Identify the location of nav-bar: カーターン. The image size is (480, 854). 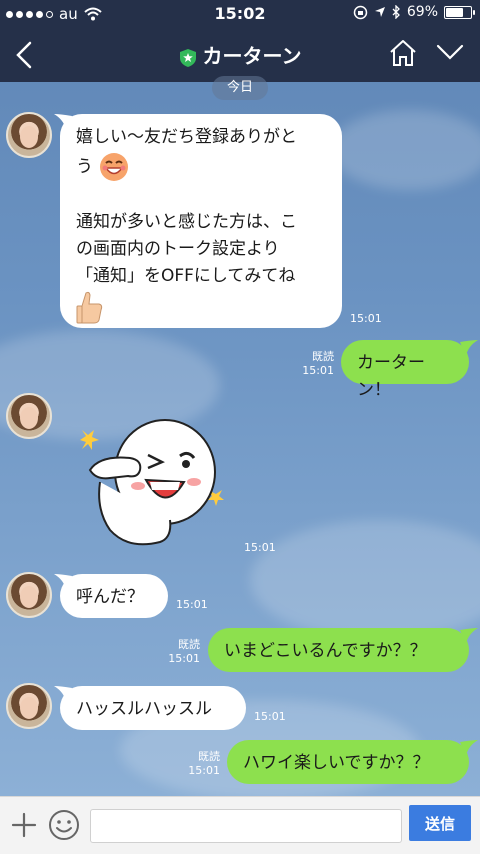
(240, 55).